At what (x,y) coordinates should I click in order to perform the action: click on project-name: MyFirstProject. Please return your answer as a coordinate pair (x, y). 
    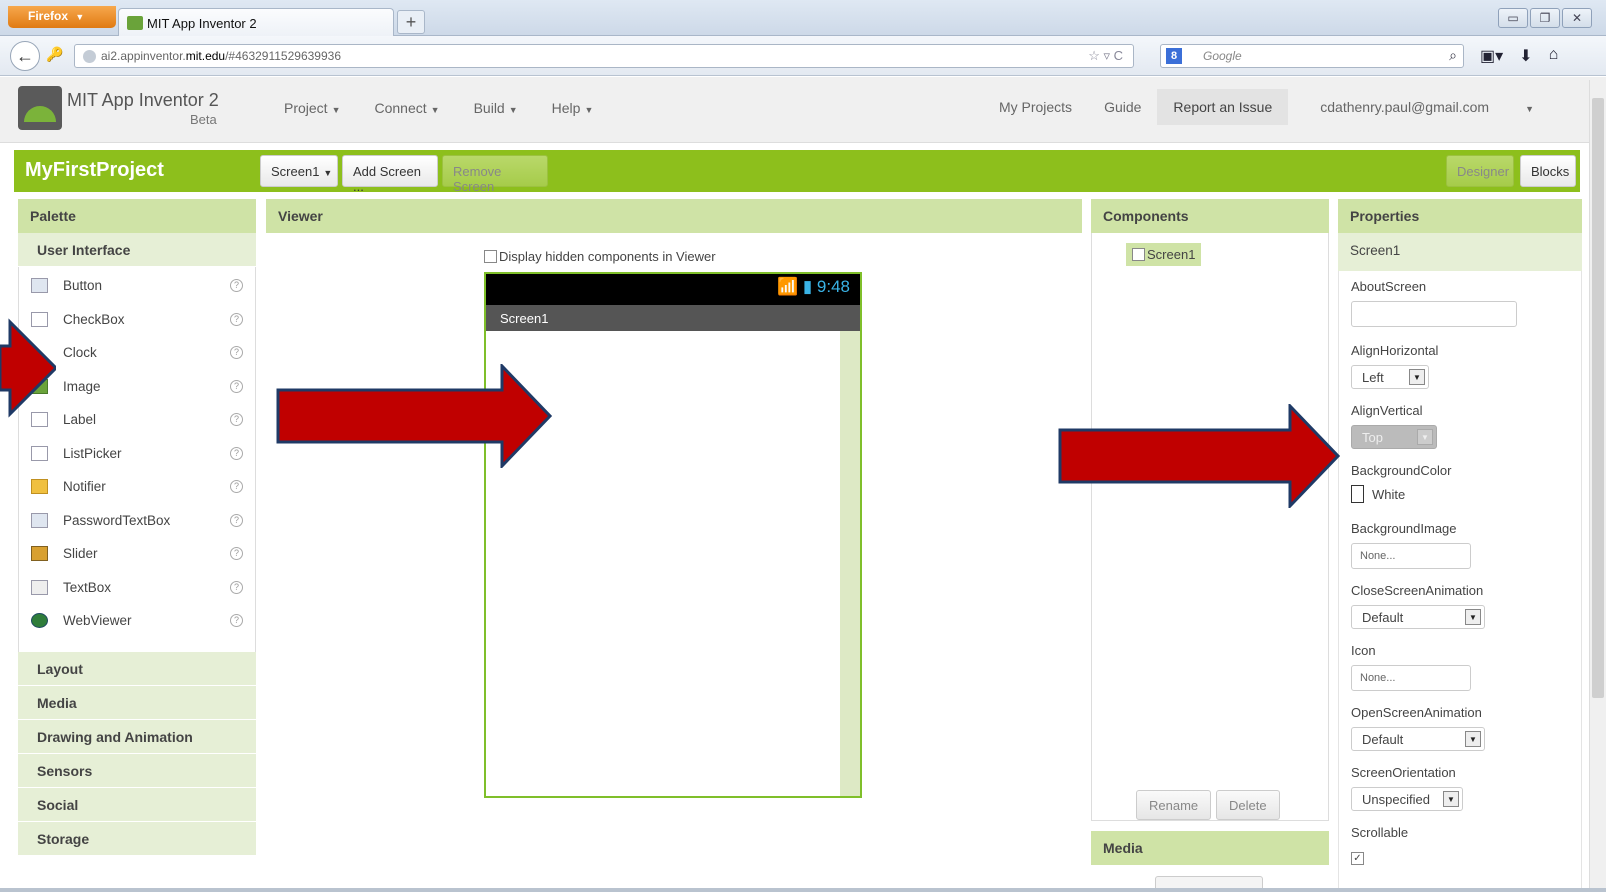
    Looking at the image, I should click on (94, 170).